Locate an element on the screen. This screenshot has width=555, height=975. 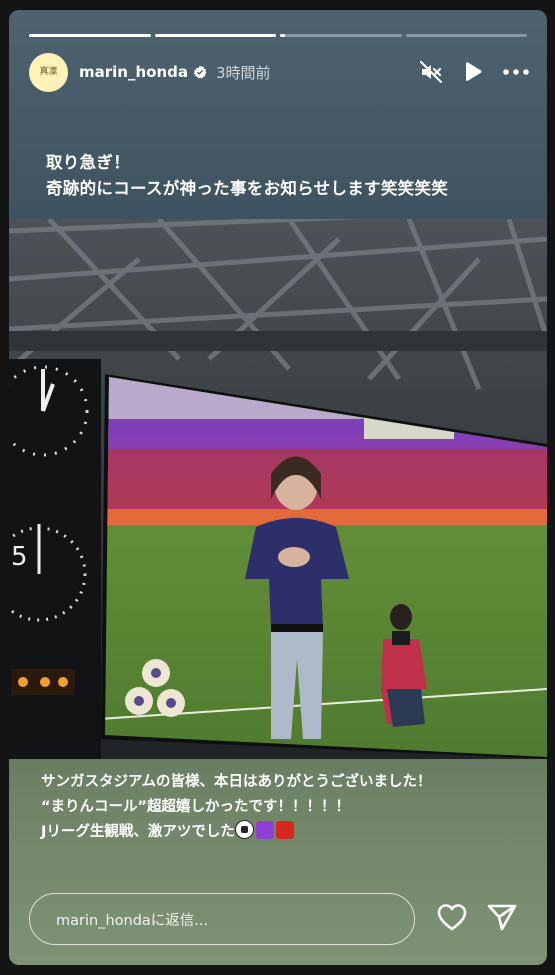
avatar-text: 真凜 is located at coordinates (48, 72).